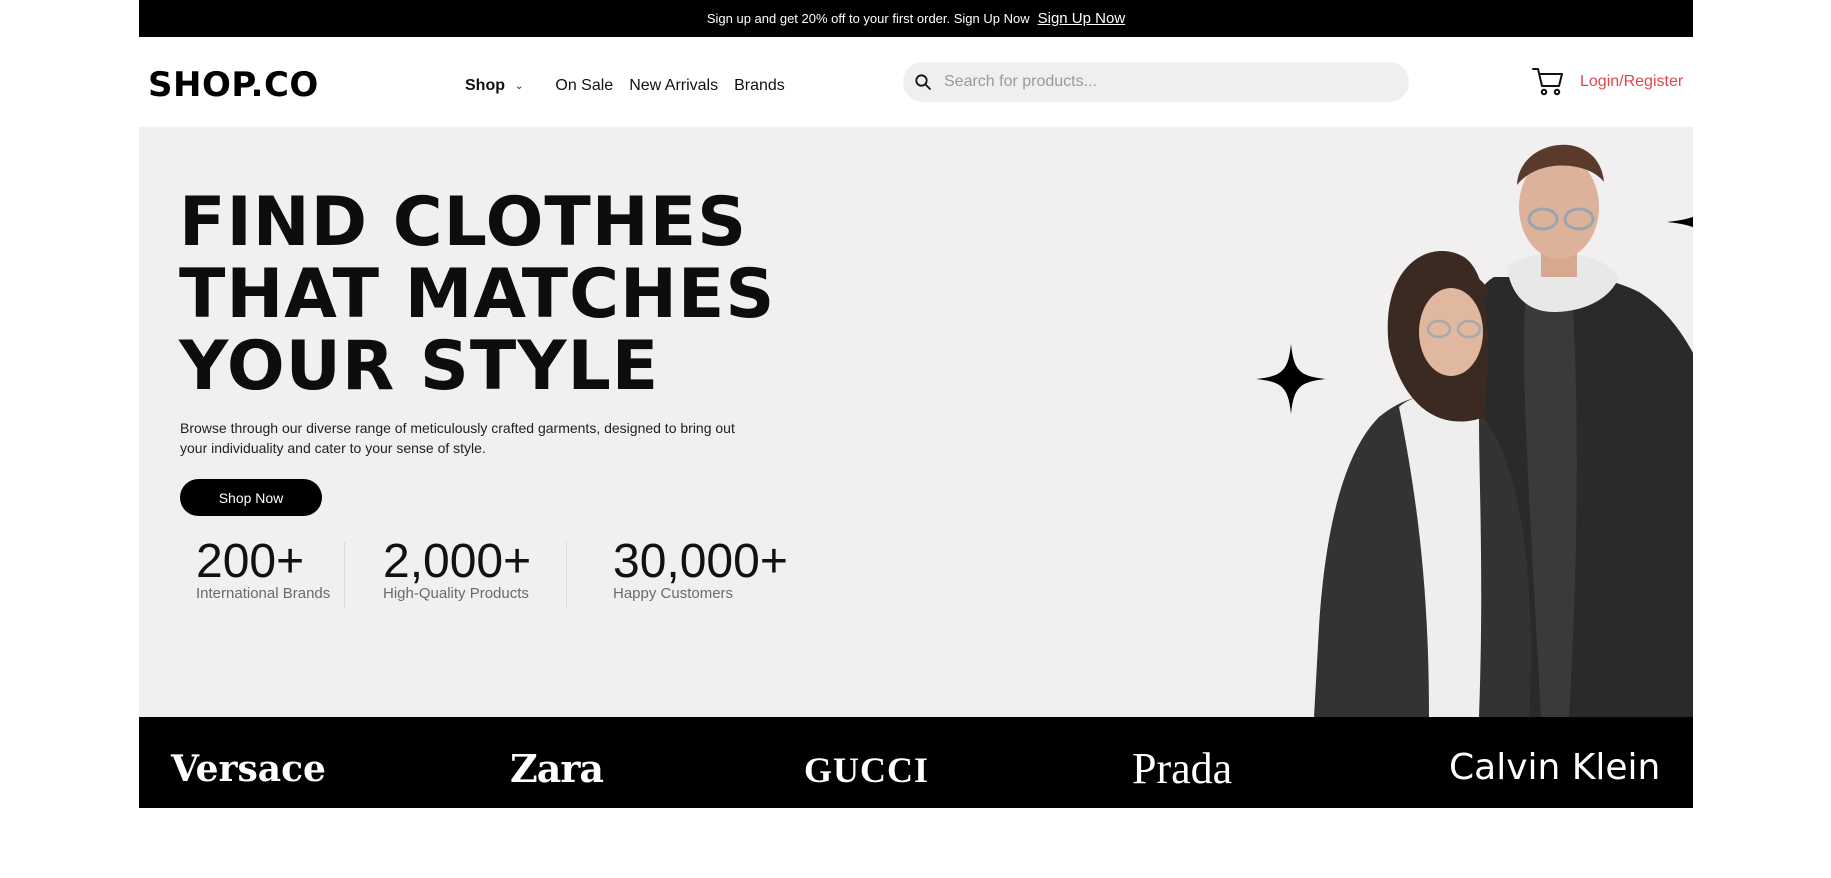  What do you see at coordinates (519, 86) in the screenshot?
I see `chevron-down-icon: ⌄` at bounding box center [519, 86].